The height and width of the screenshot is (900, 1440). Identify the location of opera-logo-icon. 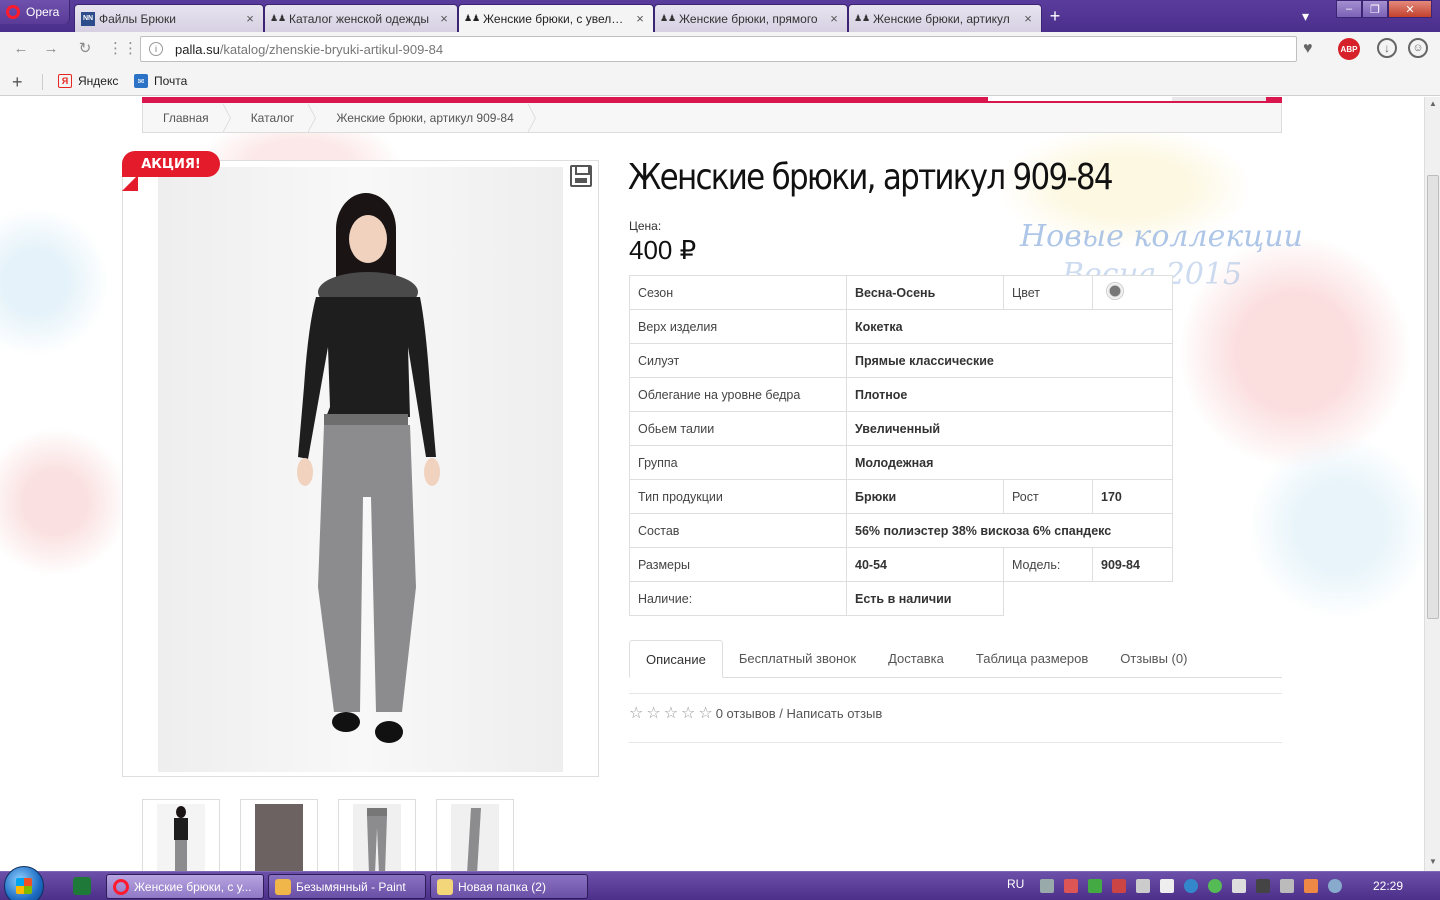
(13, 12).